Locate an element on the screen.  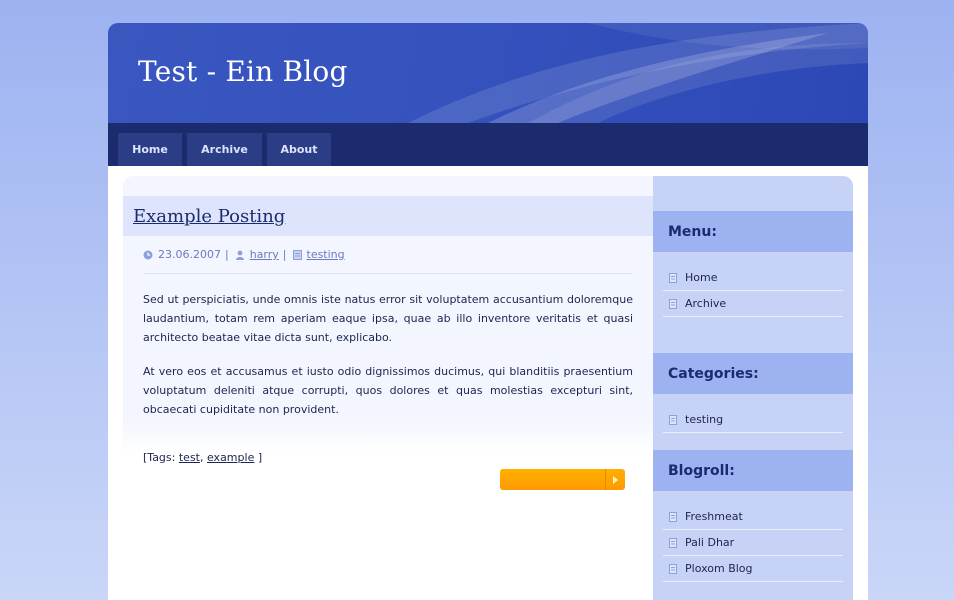
sidebar-item-freshmeat: Freshmeat is located at coordinates (753, 517).